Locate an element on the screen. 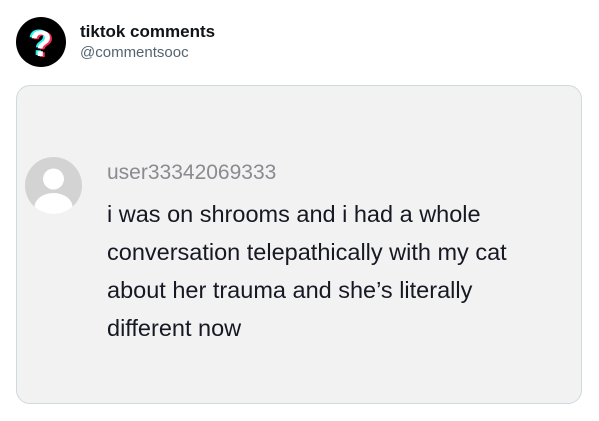  account-names: tiktok comments @commentsooc is located at coordinates (147, 42).